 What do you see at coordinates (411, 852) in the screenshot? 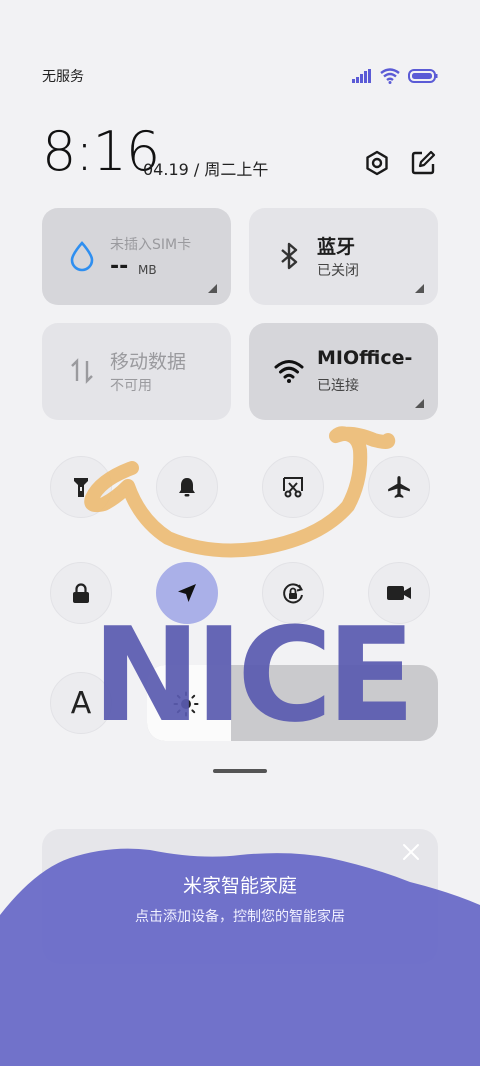
I see `close-icon` at bounding box center [411, 852].